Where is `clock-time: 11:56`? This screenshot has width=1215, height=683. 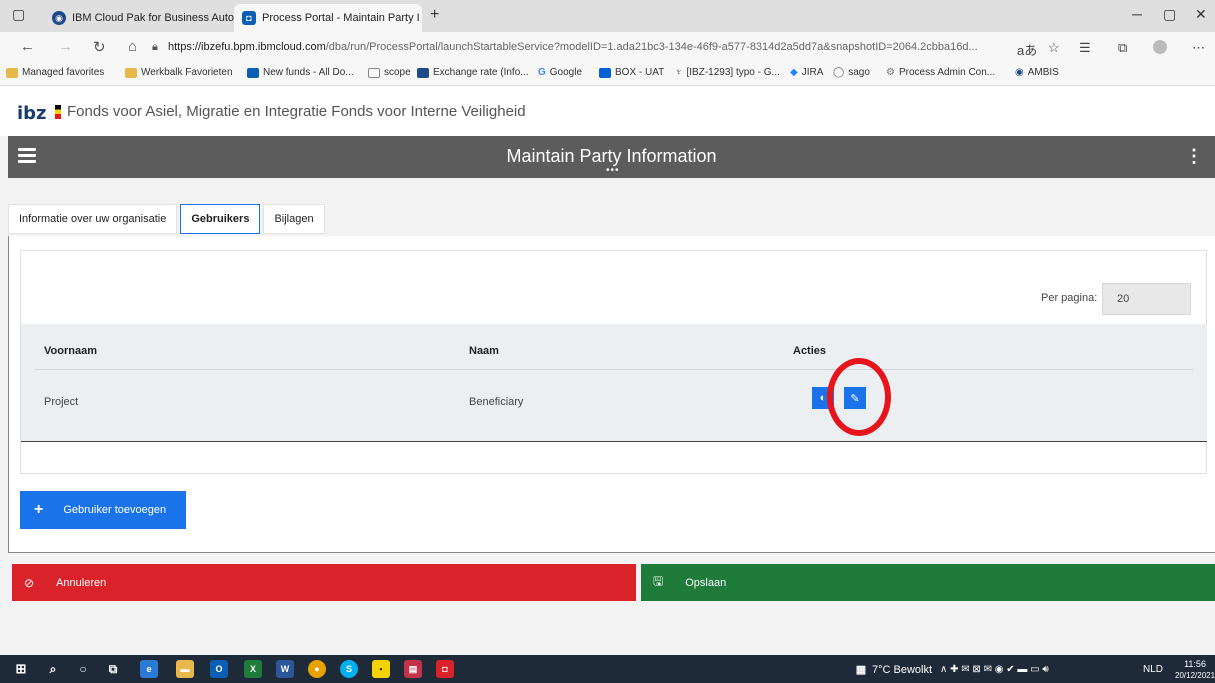 clock-time: 11:56 is located at coordinates (1195, 664).